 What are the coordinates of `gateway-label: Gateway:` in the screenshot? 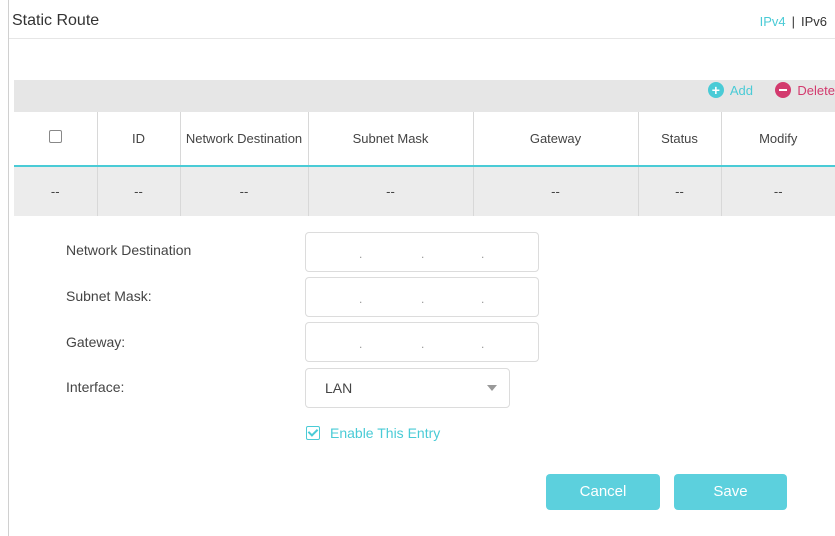 It's located at (96, 342).